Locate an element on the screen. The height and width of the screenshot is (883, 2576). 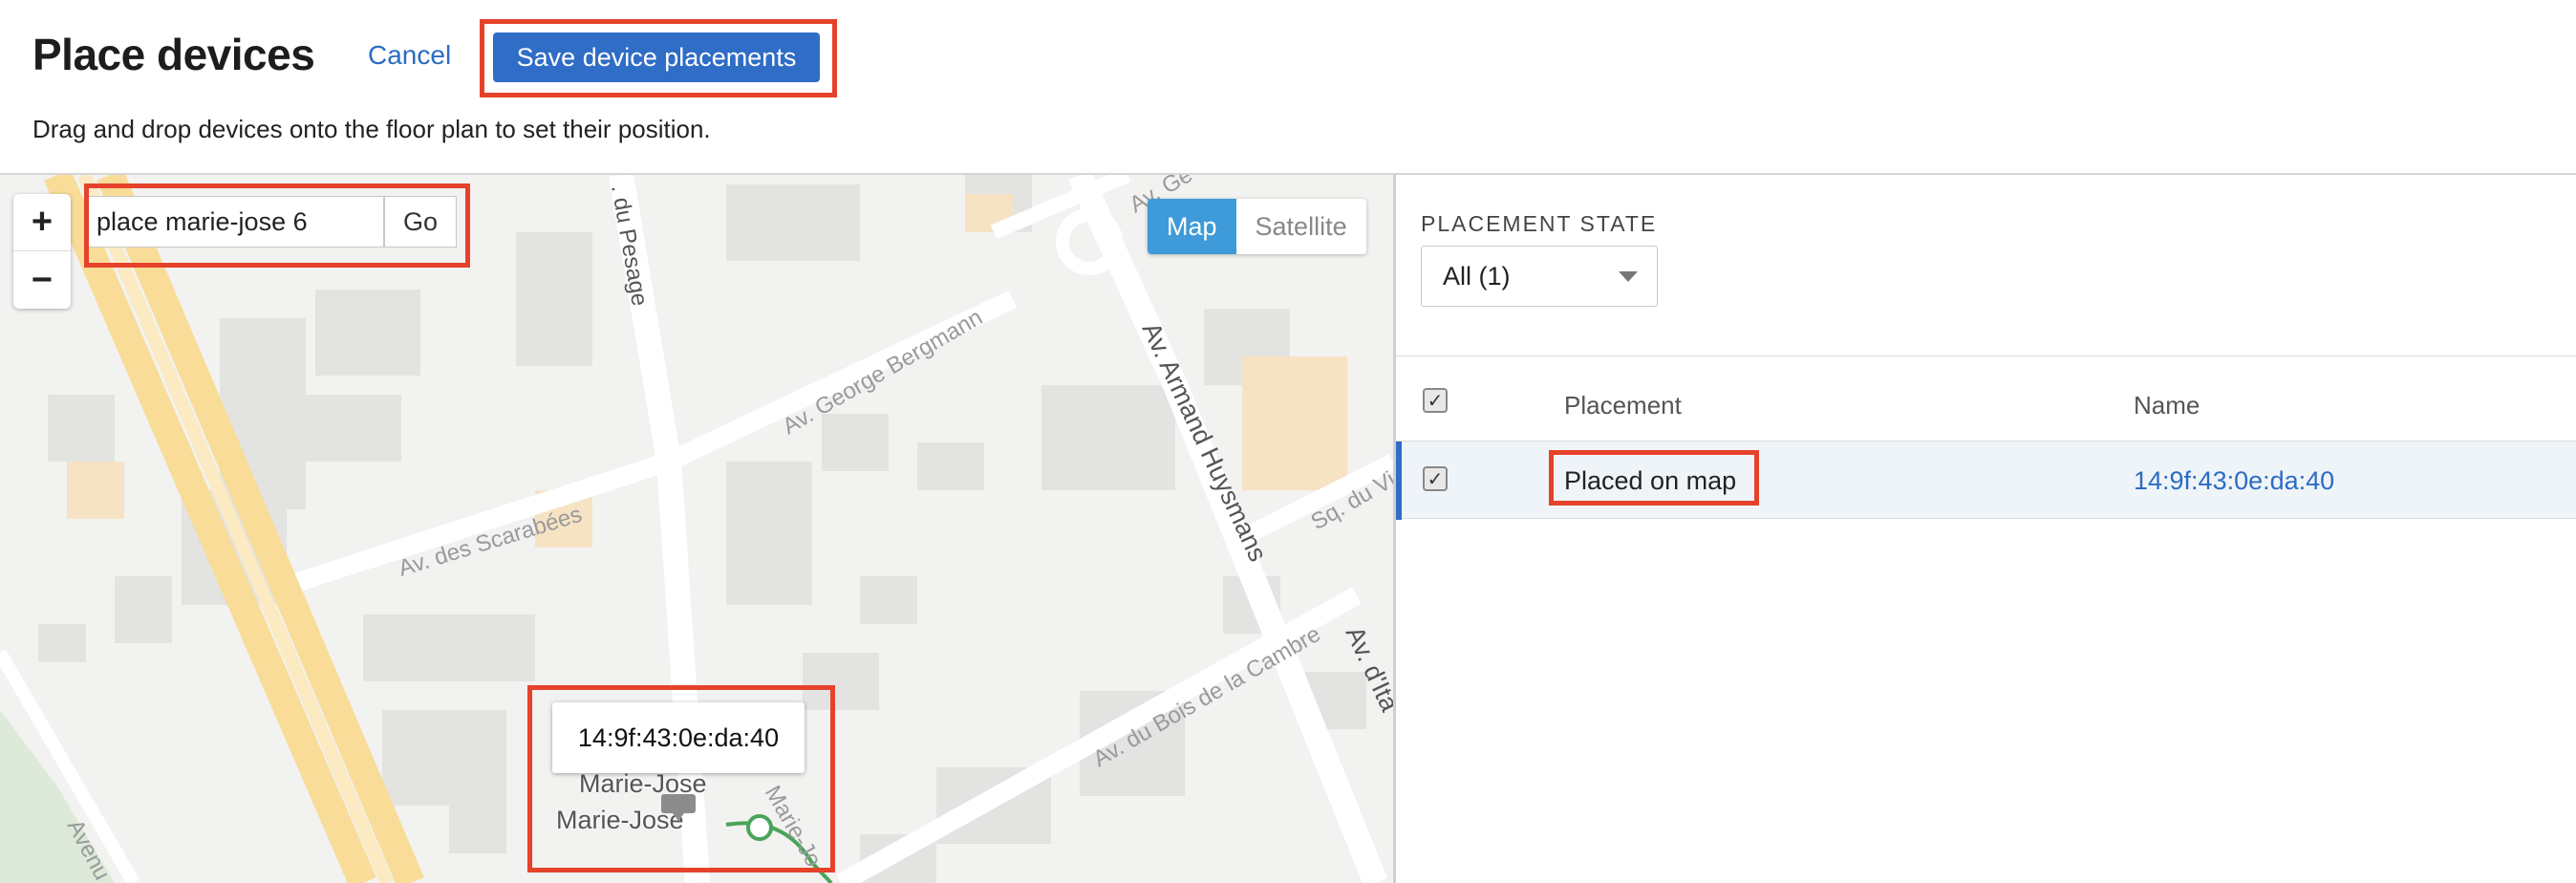
zoom-control: + − is located at coordinates (42, 252).